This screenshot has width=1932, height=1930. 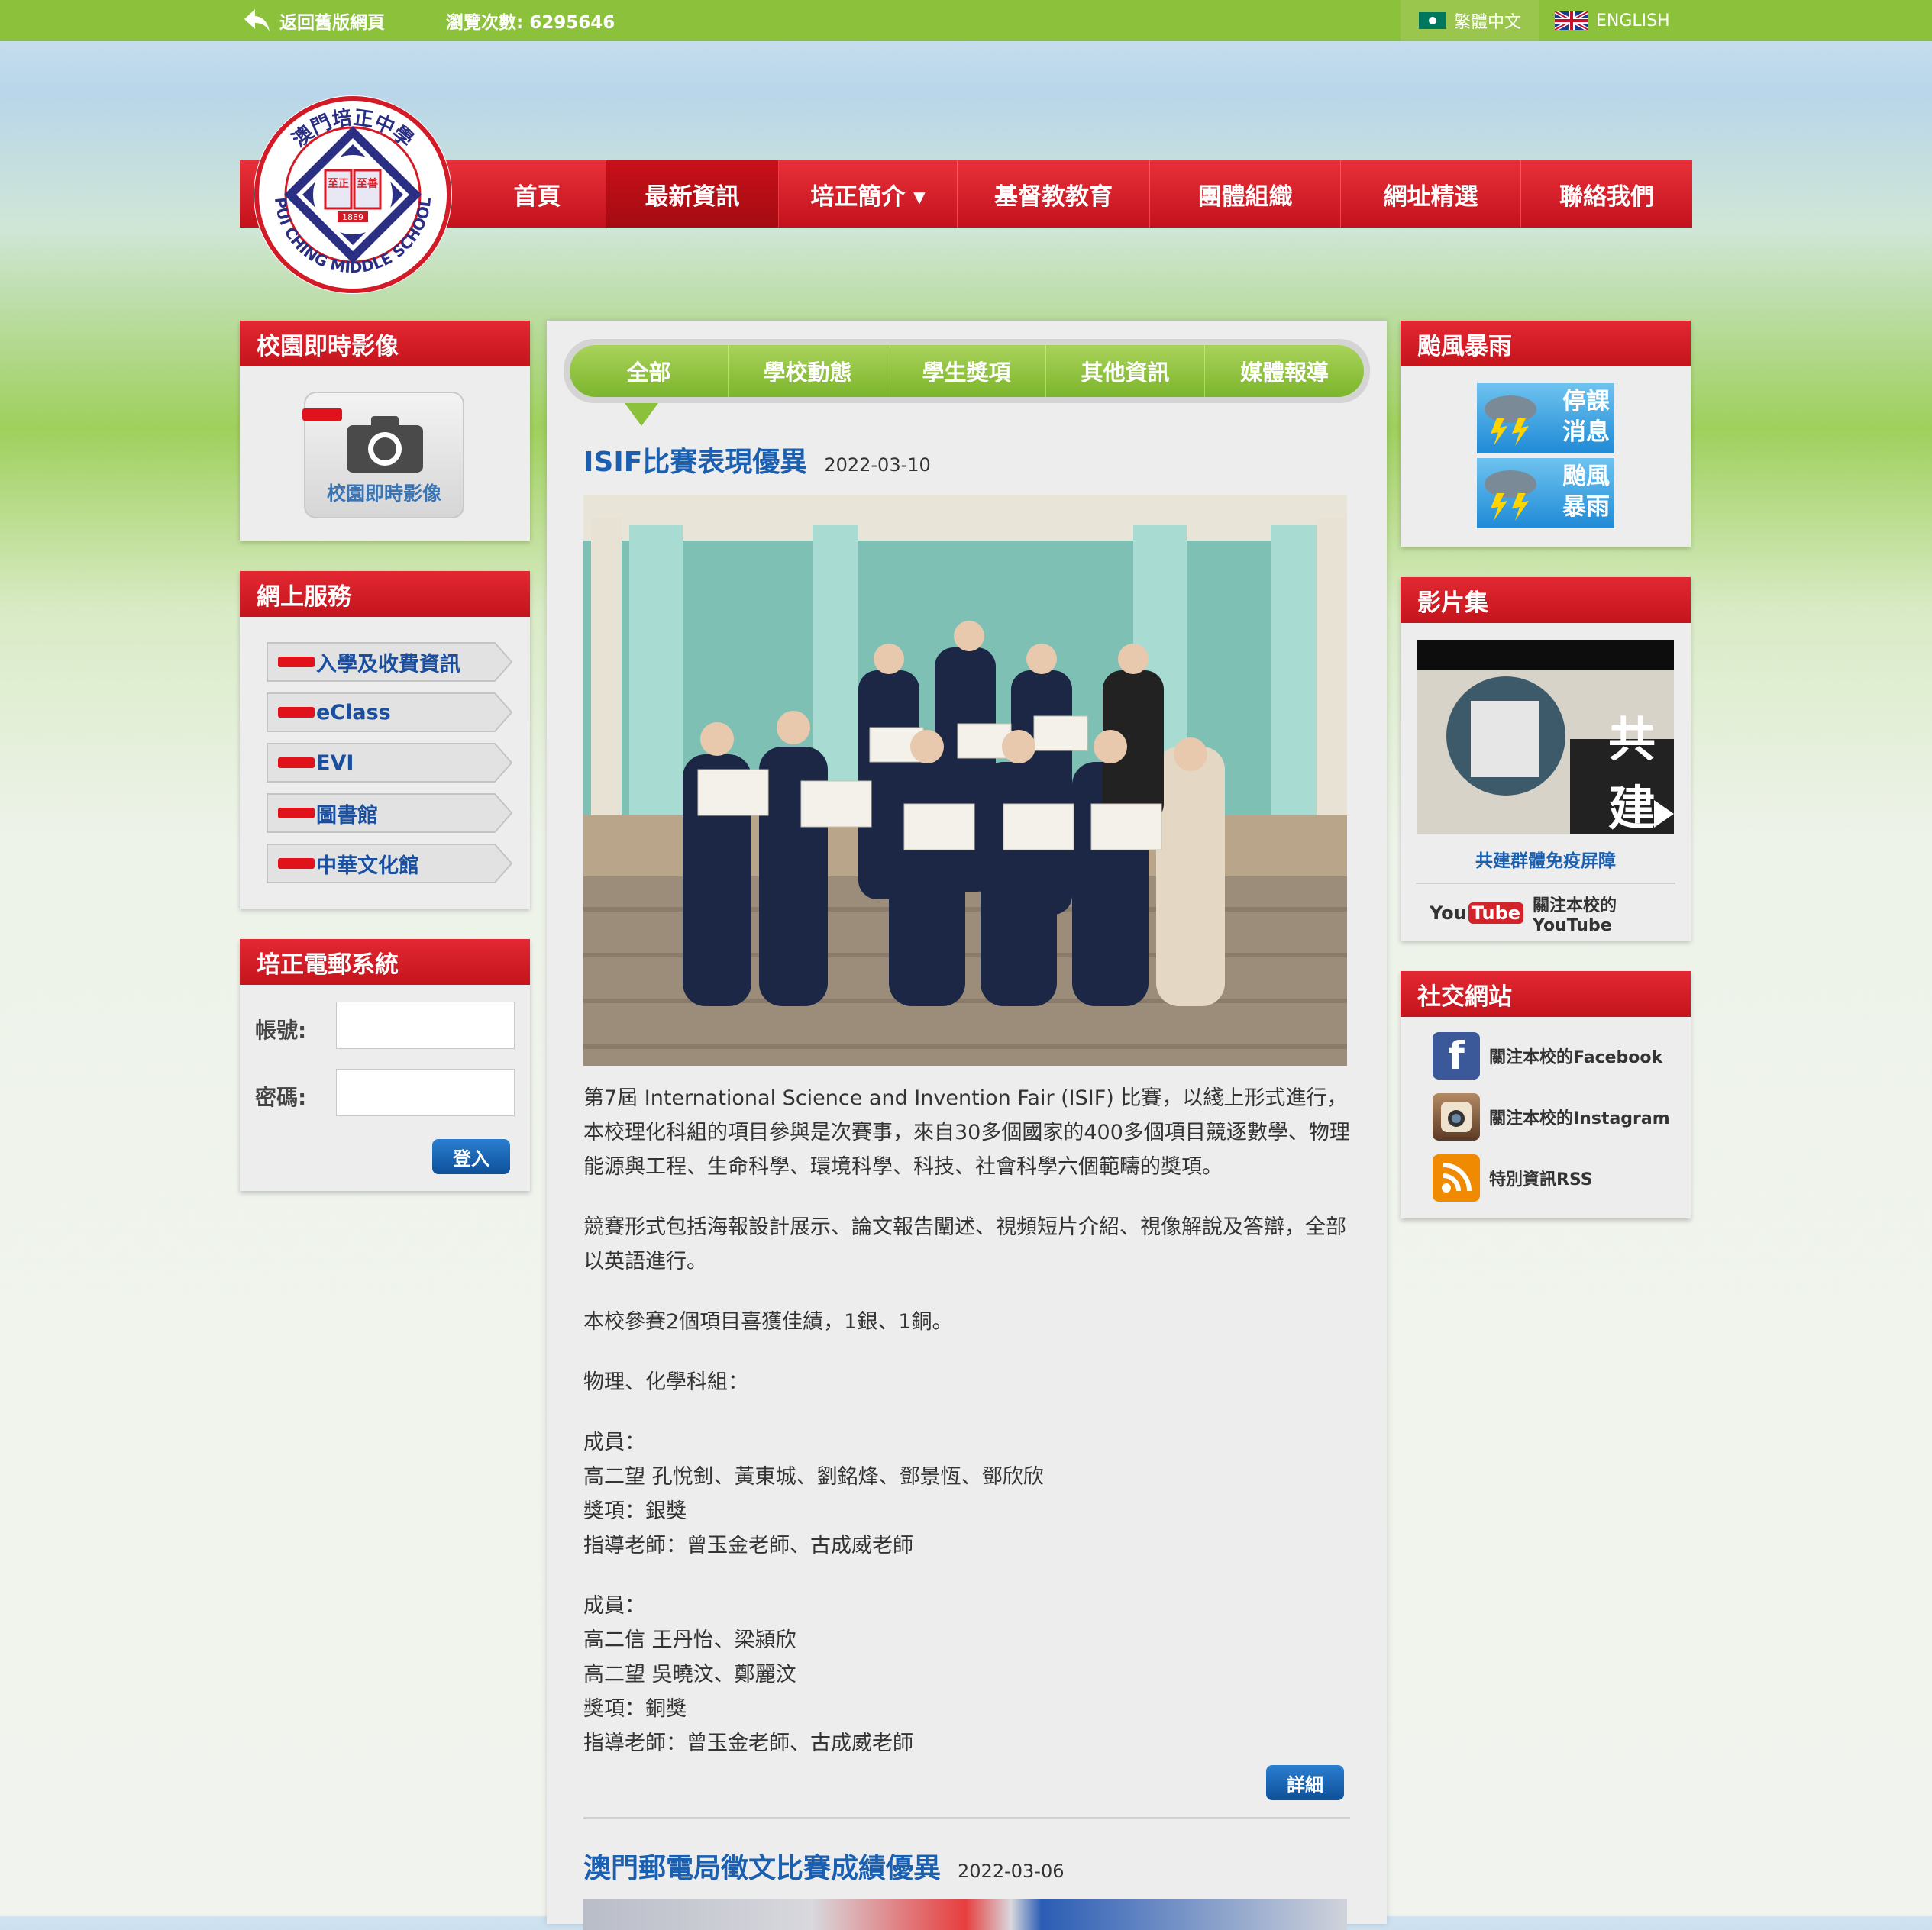 I want to click on password-input, so click(x=425, y=1092).